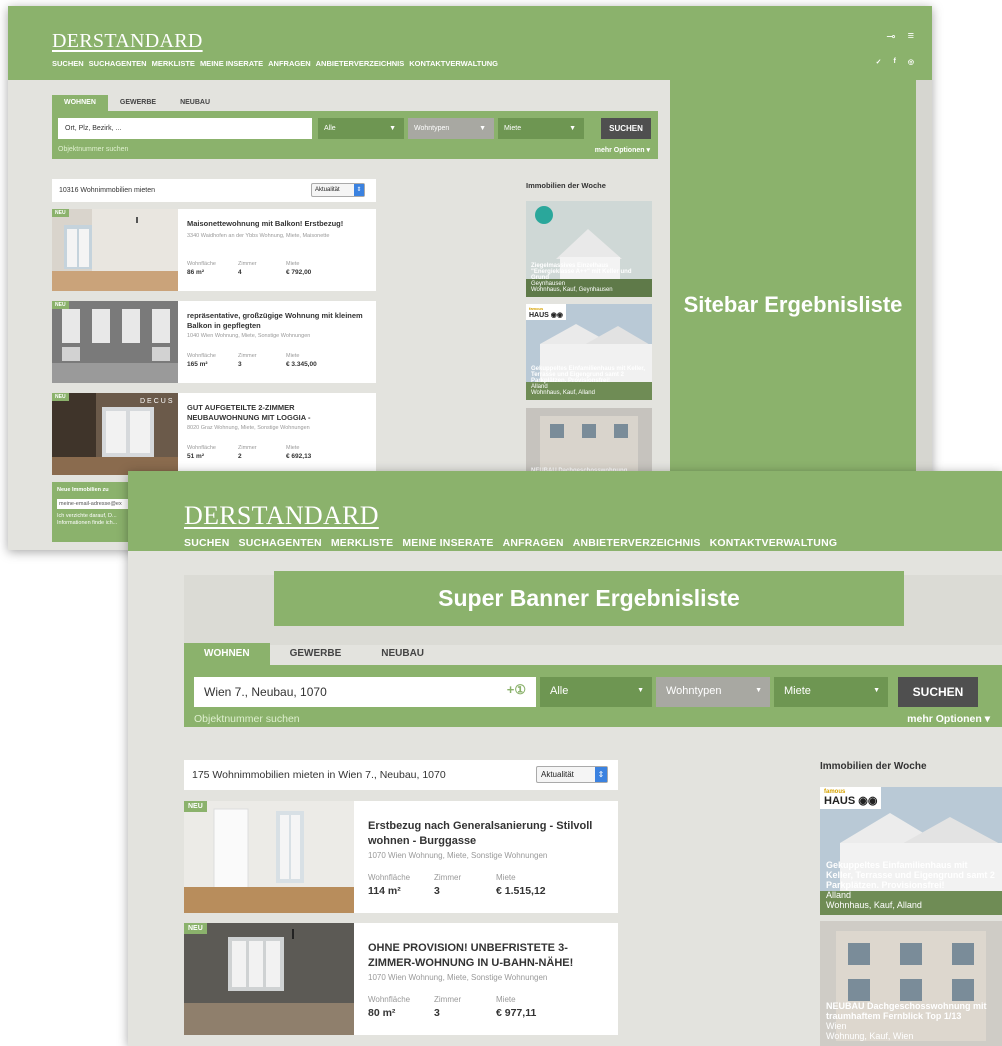 This screenshot has width=1002, height=1046. What do you see at coordinates (240, 456) in the screenshot?
I see `stat-rooms-value: 2` at bounding box center [240, 456].